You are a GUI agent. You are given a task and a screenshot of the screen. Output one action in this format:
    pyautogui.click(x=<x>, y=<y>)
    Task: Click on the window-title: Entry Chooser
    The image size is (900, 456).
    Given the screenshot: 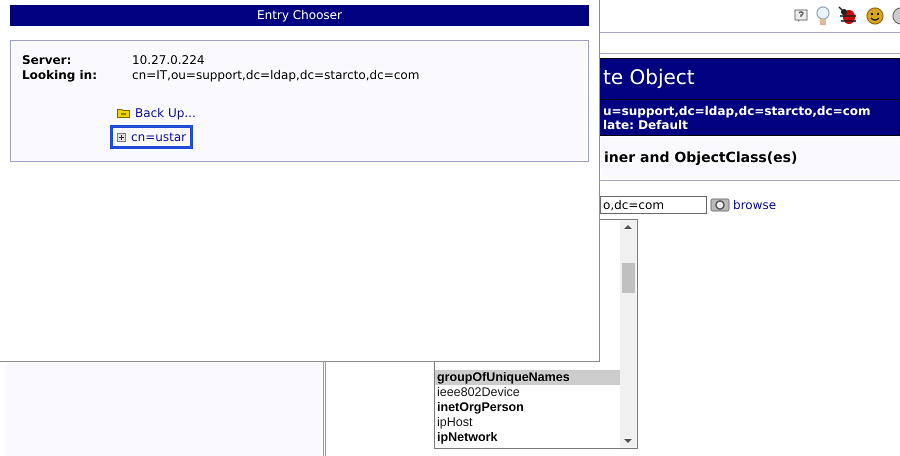 What is the action you would take?
    pyautogui.click(x=299, y=15)
    